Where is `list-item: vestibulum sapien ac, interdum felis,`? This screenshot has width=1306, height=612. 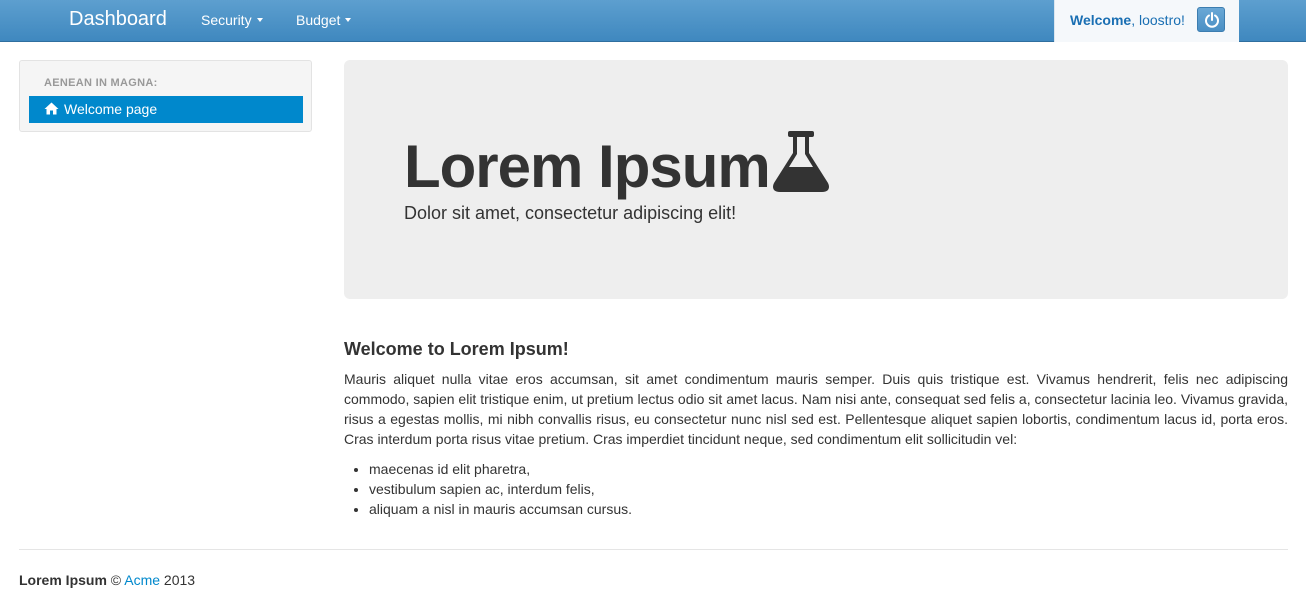
list-item: vestibulum sapien ac, interdum felis, is located at coordinates (500, 489).